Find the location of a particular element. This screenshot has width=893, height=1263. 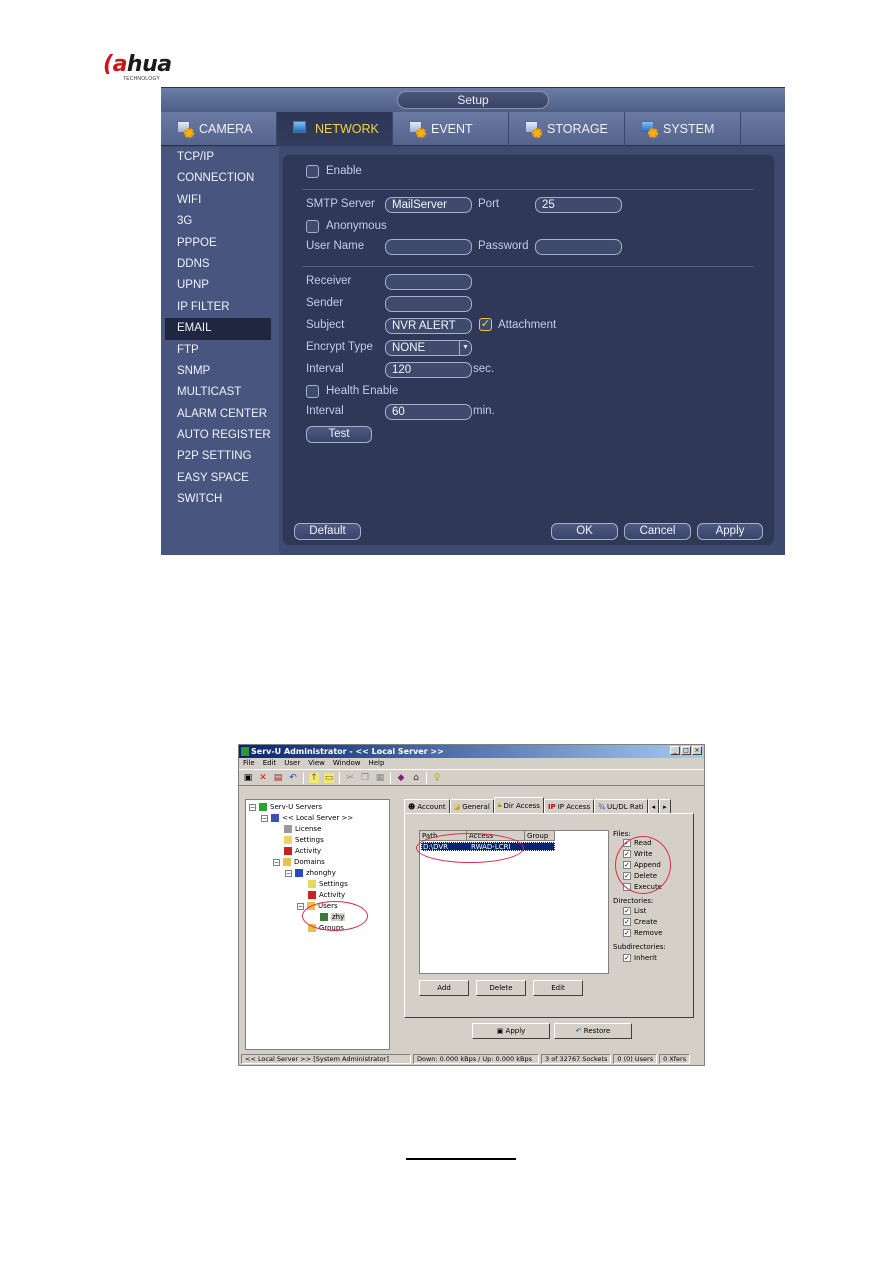

undo-icon: ↶ is located at coordinates (293, 778).